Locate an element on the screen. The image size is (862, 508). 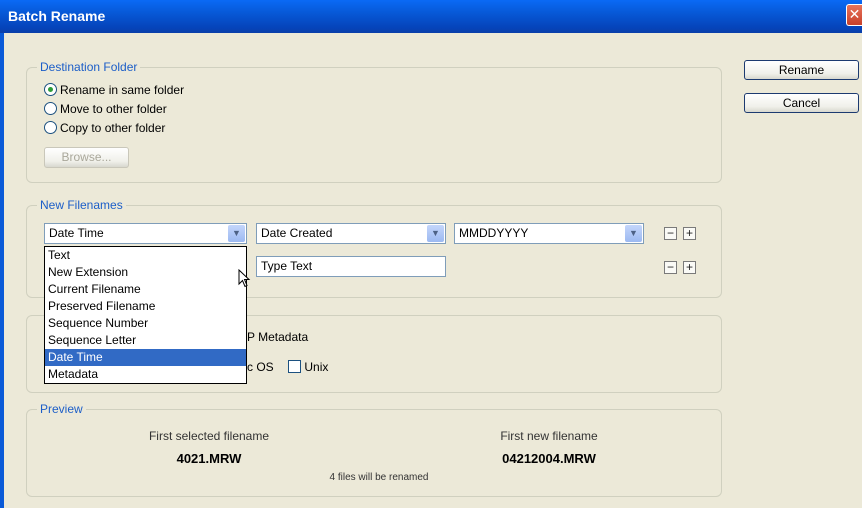
close-icon: ✕ is located at coordinates (854, 15).